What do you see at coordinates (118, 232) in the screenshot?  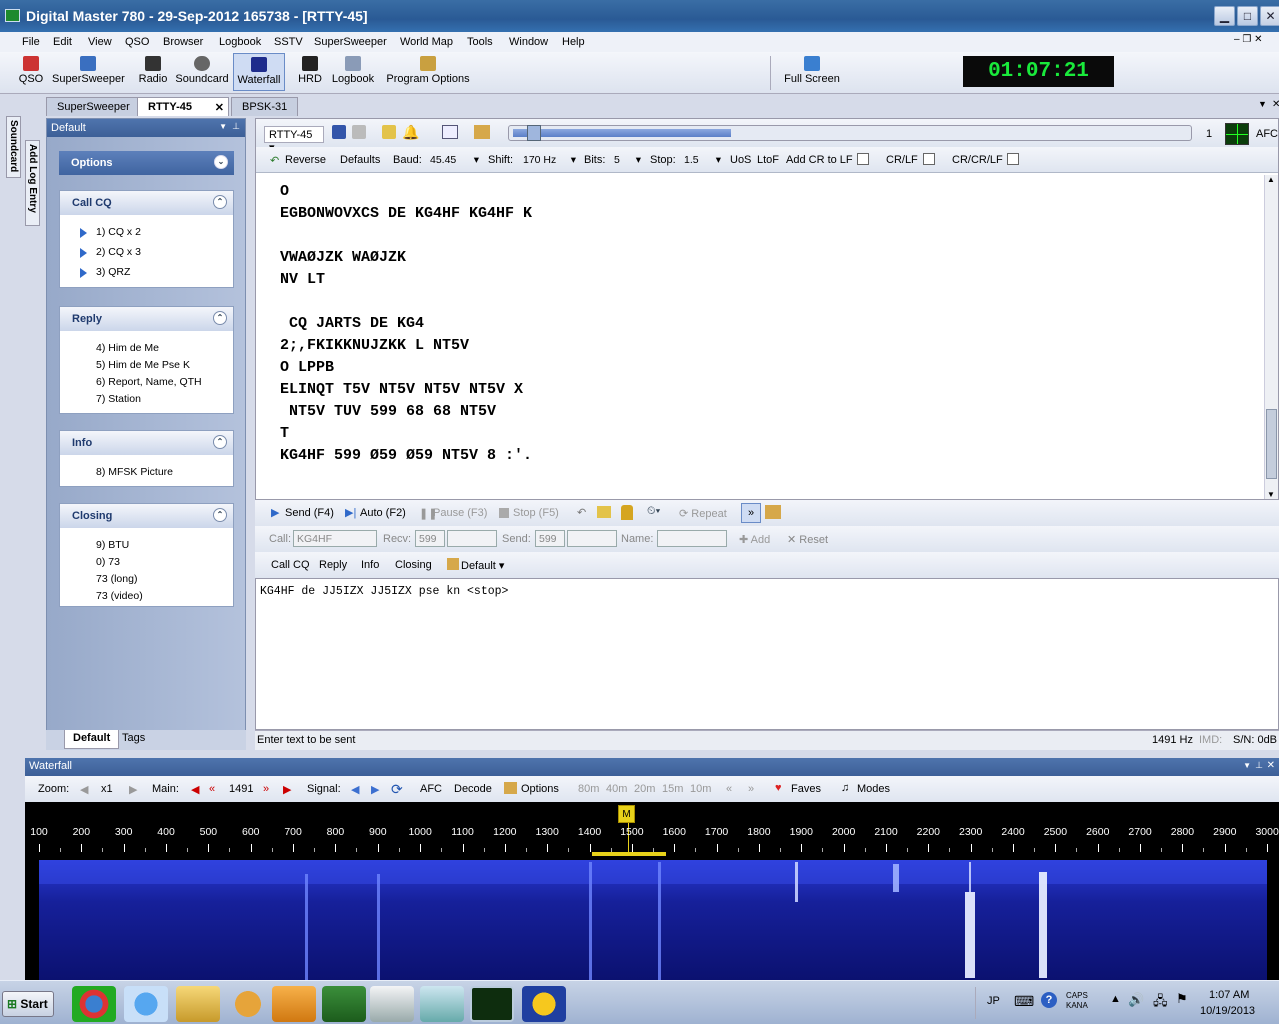 I see `macro-item: 1) CQ x 2` at bounding box center [118, 232].